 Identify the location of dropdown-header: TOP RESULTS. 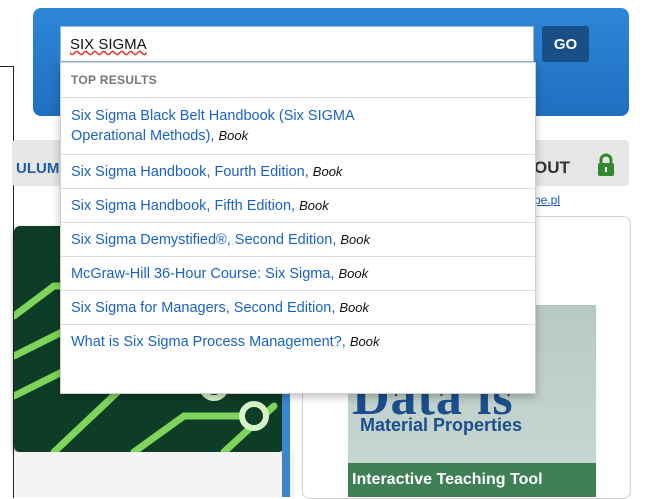
(114, 80).